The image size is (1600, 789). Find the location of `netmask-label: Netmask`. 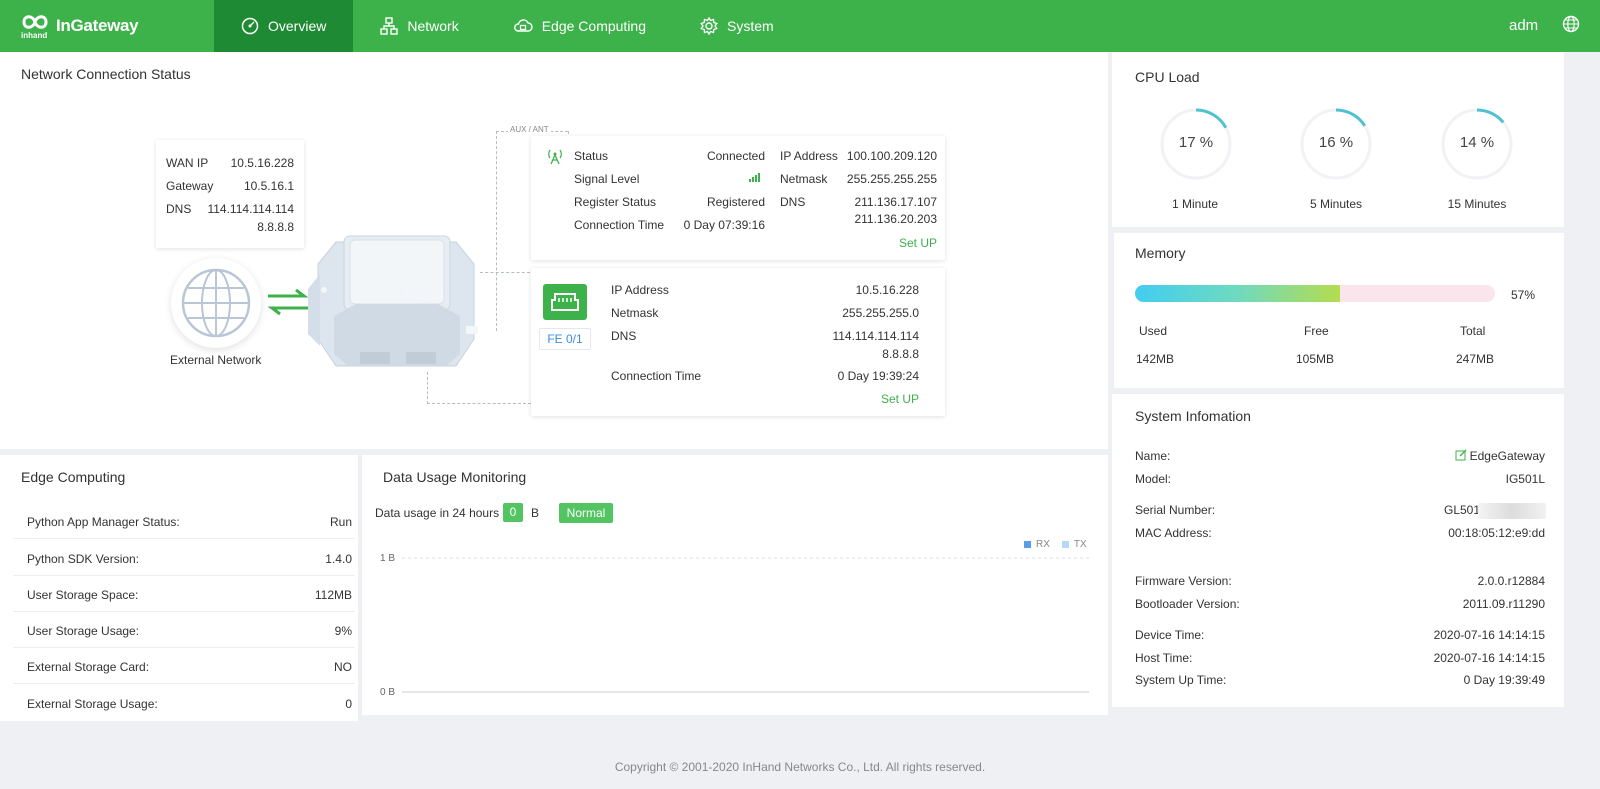

netmask-label: Netmask is located at coordinates (804, 179).